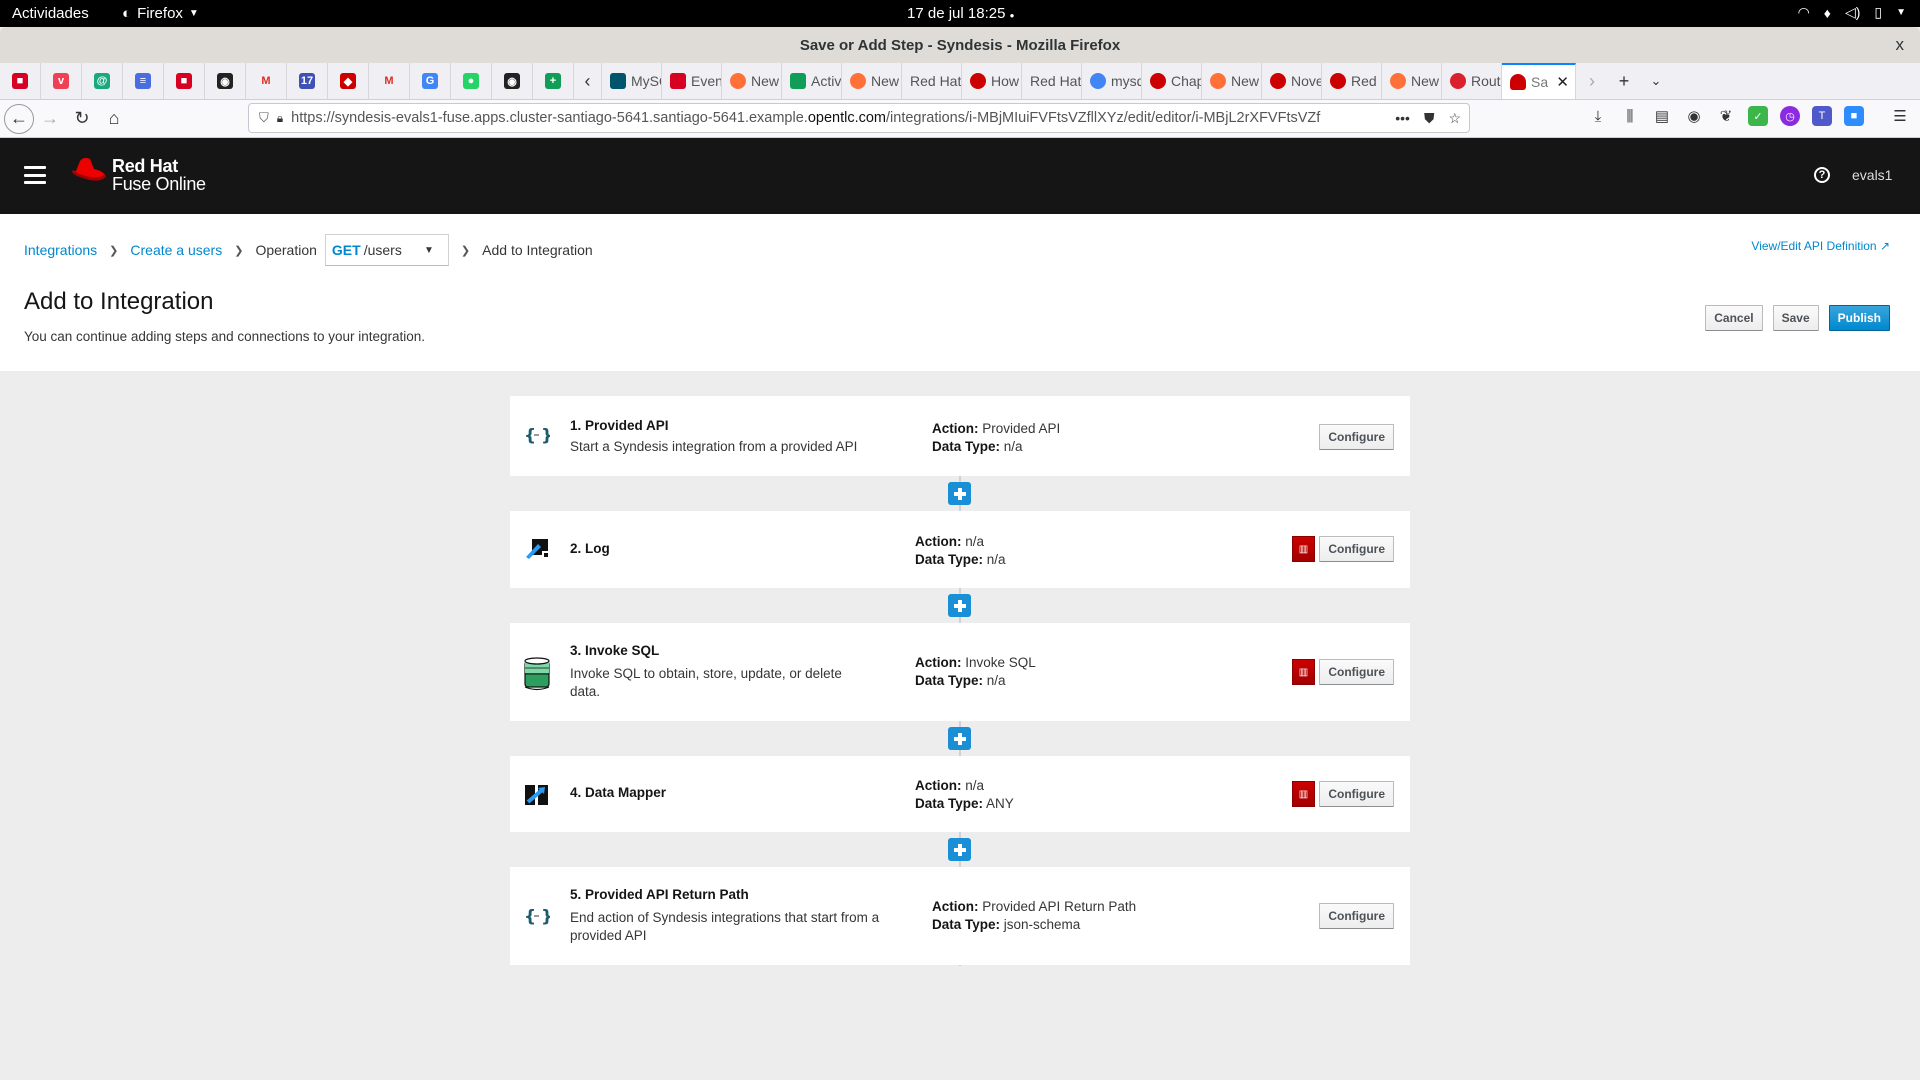 This screenshot has width=1920, height=1080. Describe the element at coordinates (1694, 116) in the screenshot. I see `account-icon: ◉` at that location.